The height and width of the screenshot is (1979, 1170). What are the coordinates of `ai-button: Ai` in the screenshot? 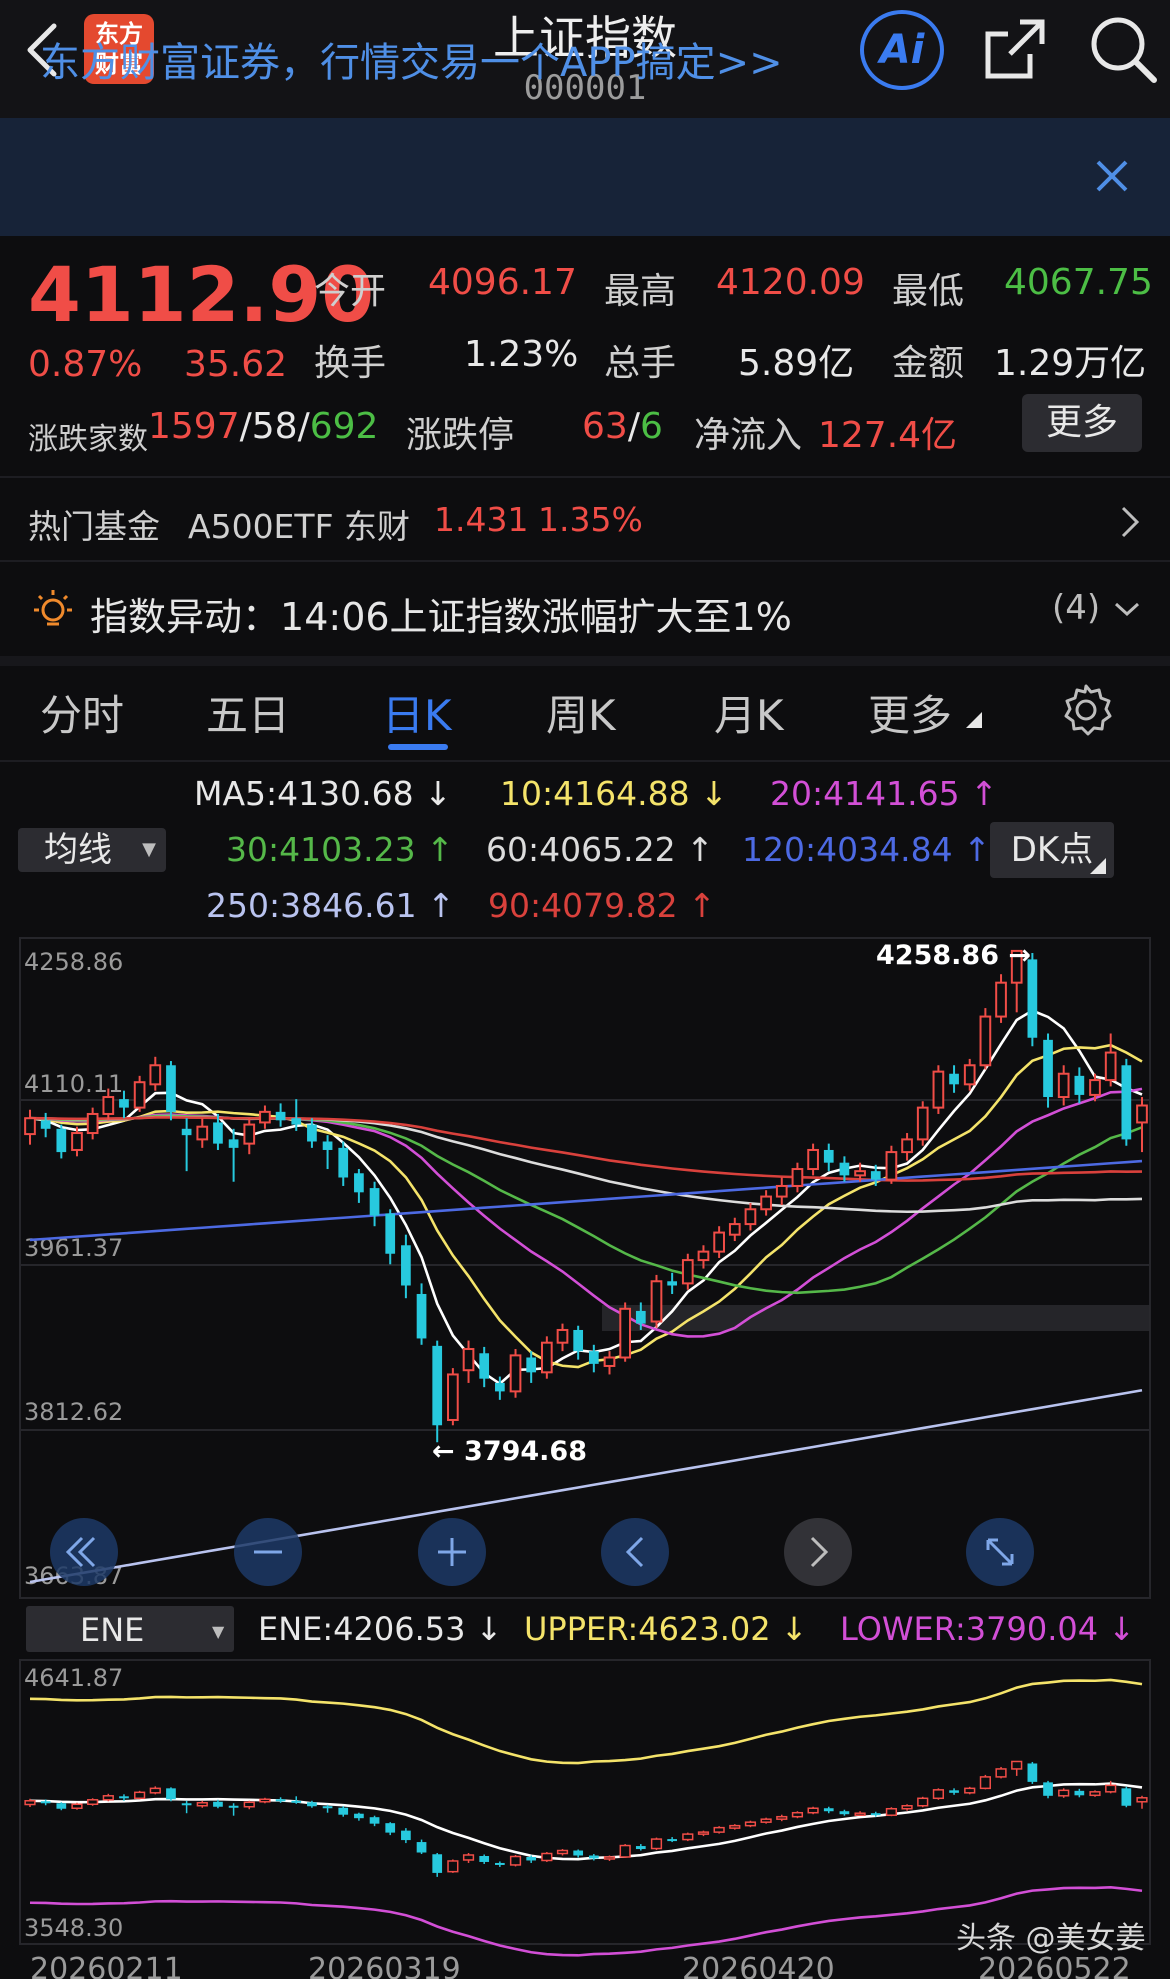 It's located at (902, 50).